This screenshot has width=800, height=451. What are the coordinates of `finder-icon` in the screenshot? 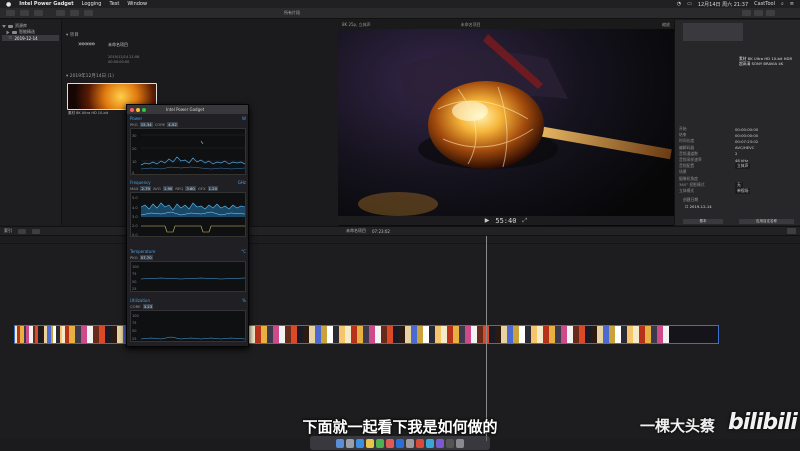 It's located at (340, 443).